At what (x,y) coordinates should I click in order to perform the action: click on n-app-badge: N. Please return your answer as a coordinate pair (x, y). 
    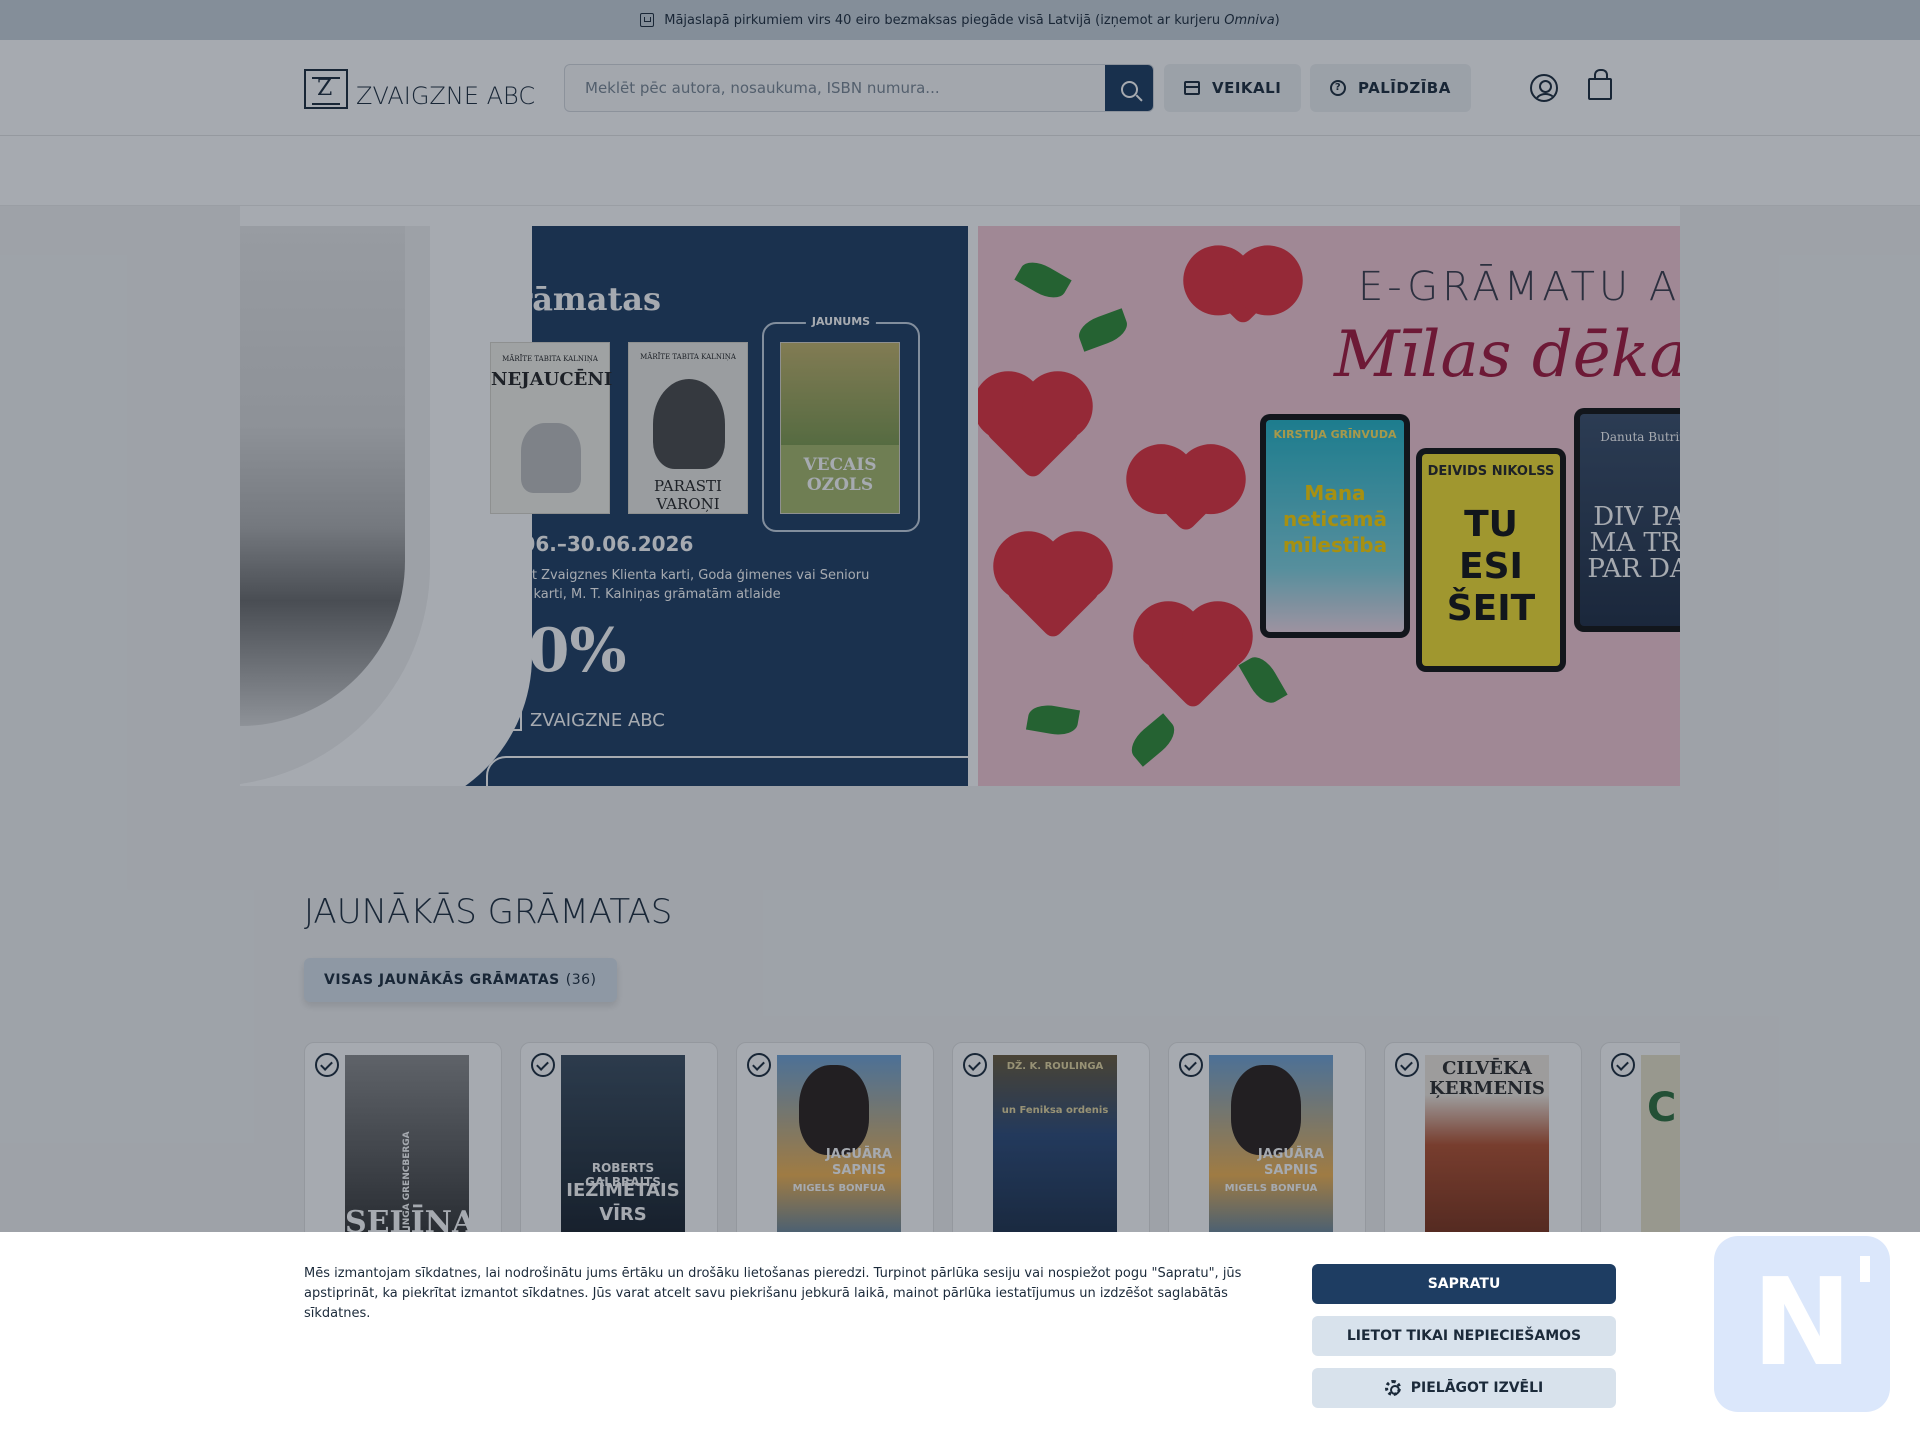
    Looking at the image, I should click on (1802, 1324).